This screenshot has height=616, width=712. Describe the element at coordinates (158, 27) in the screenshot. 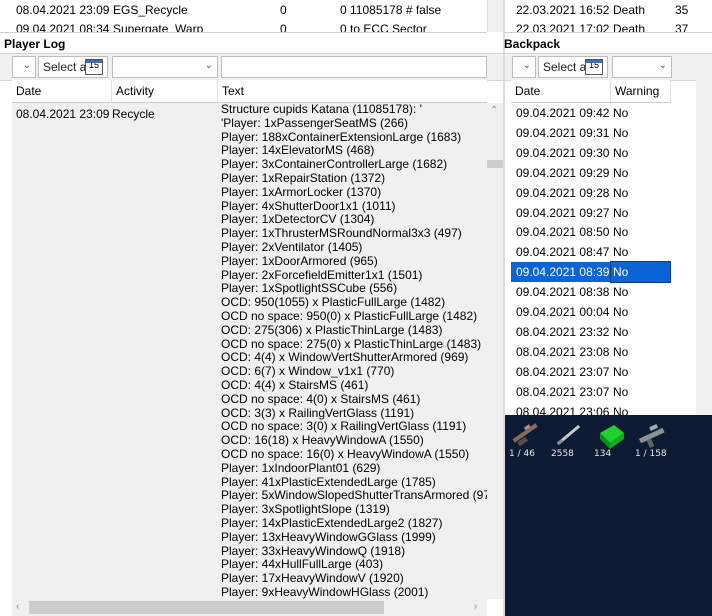

I see `cell-activity: Supergate_Warp` at that location.